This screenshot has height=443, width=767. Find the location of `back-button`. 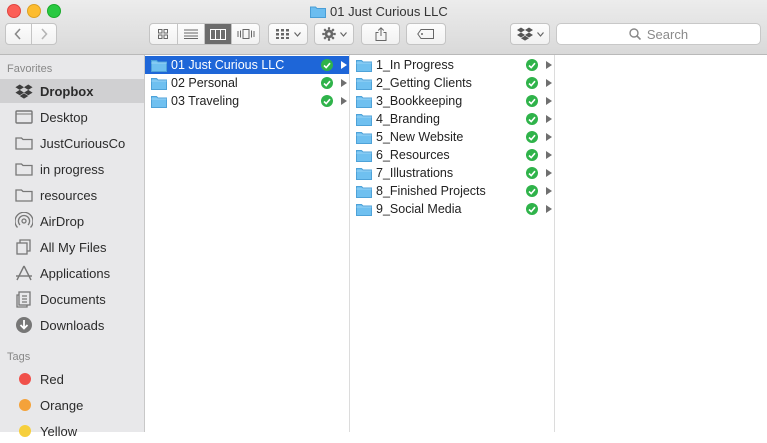

back-button is located at coordinates (19, 34).